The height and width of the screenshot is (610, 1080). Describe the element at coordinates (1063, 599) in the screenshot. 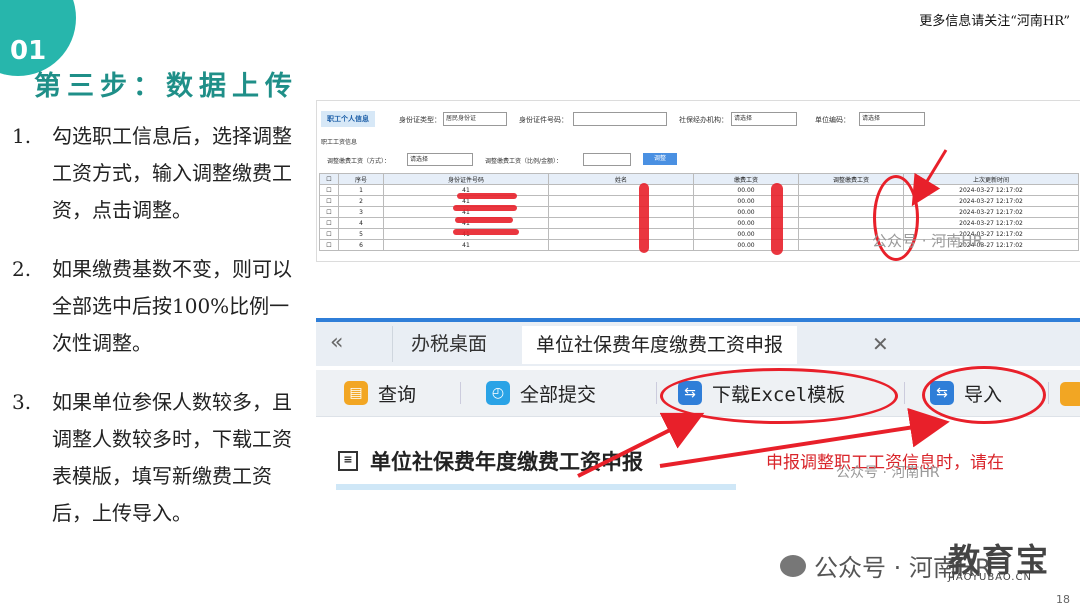

I see `page-number: 18` at that location.